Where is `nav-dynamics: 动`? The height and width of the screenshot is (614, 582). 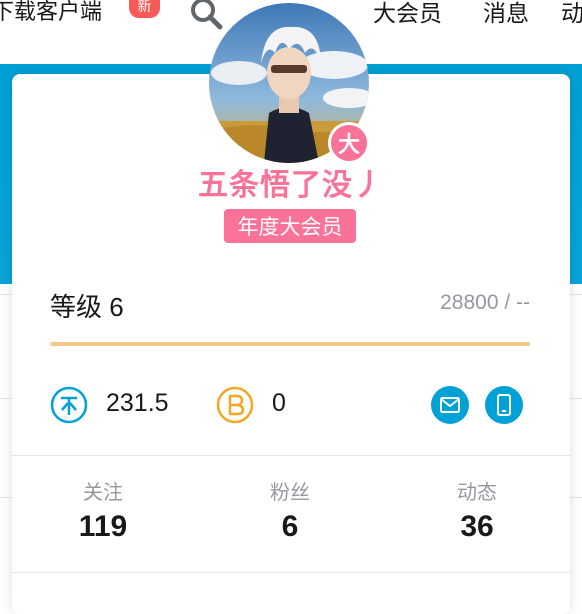
nav-dynamics: 动 is located at coordinates (571, 14).